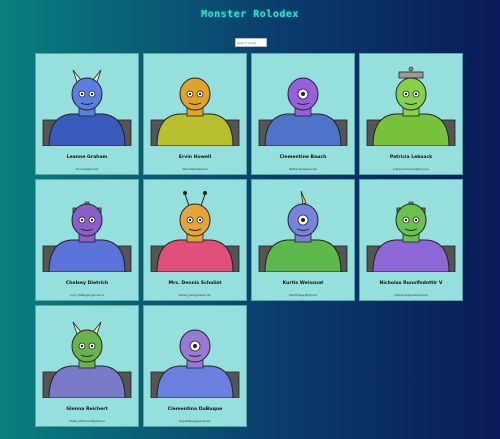  Describe the element at coordinates (195, 421) in the screenshot. I see `monster-email: Rey.Padberg@karina.biz` at that location.